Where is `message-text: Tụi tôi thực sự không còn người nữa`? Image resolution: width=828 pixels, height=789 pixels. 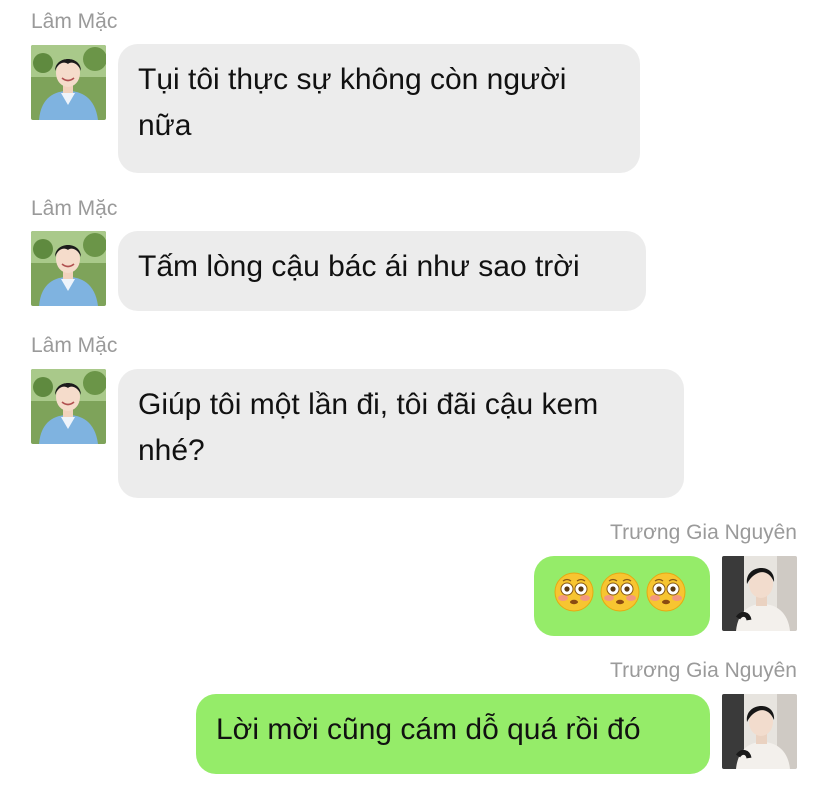
message-text: Tụi tôi thực sự không còn người nữa is located at coordinates (352, 102).